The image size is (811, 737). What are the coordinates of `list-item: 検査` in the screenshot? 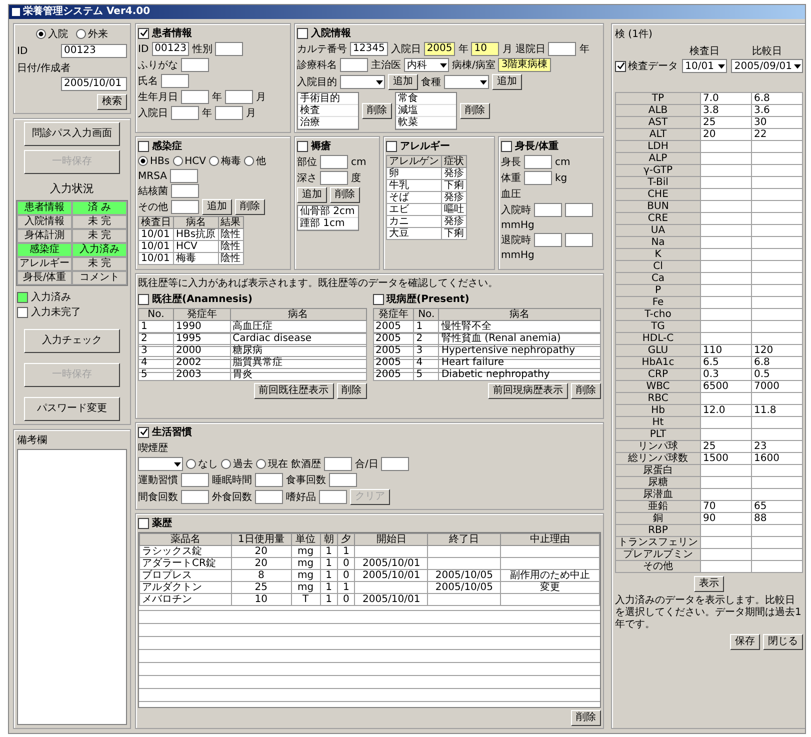 It's located at (328, 111).